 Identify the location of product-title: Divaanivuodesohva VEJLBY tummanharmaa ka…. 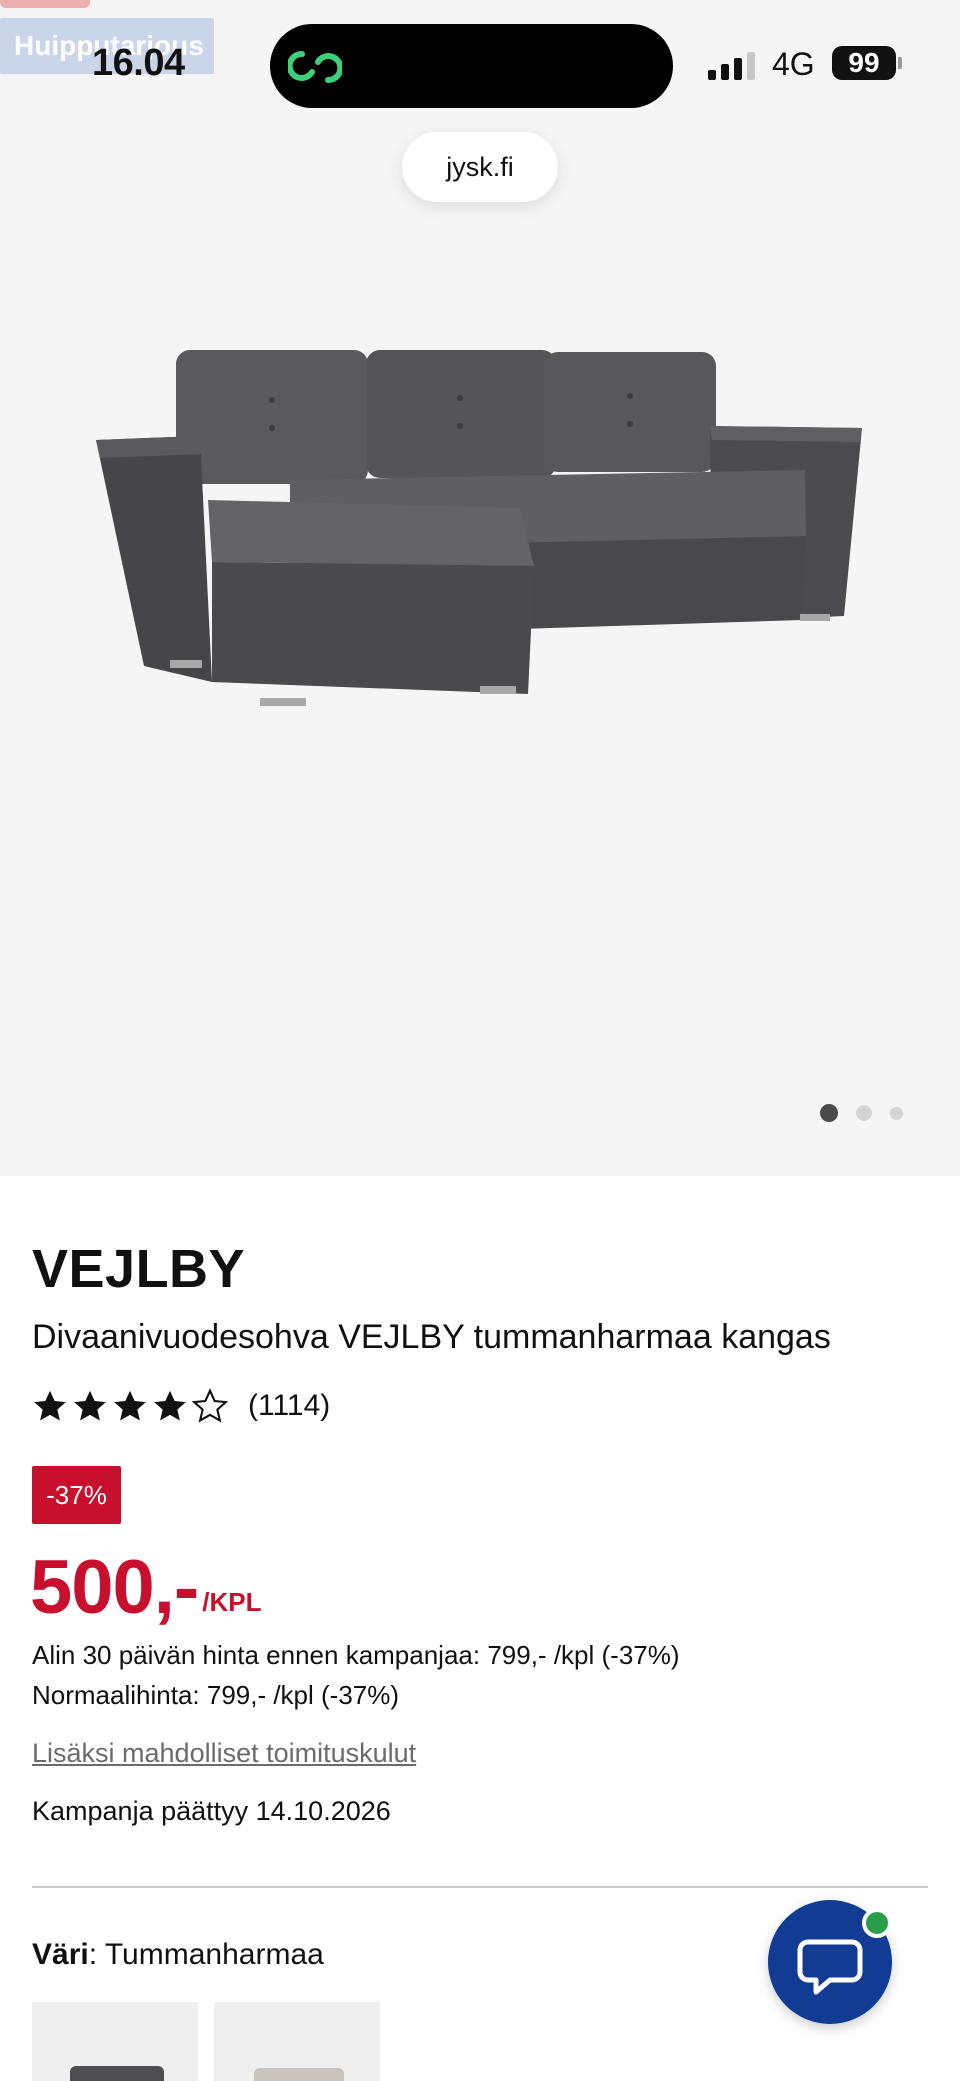
(431, 1337).